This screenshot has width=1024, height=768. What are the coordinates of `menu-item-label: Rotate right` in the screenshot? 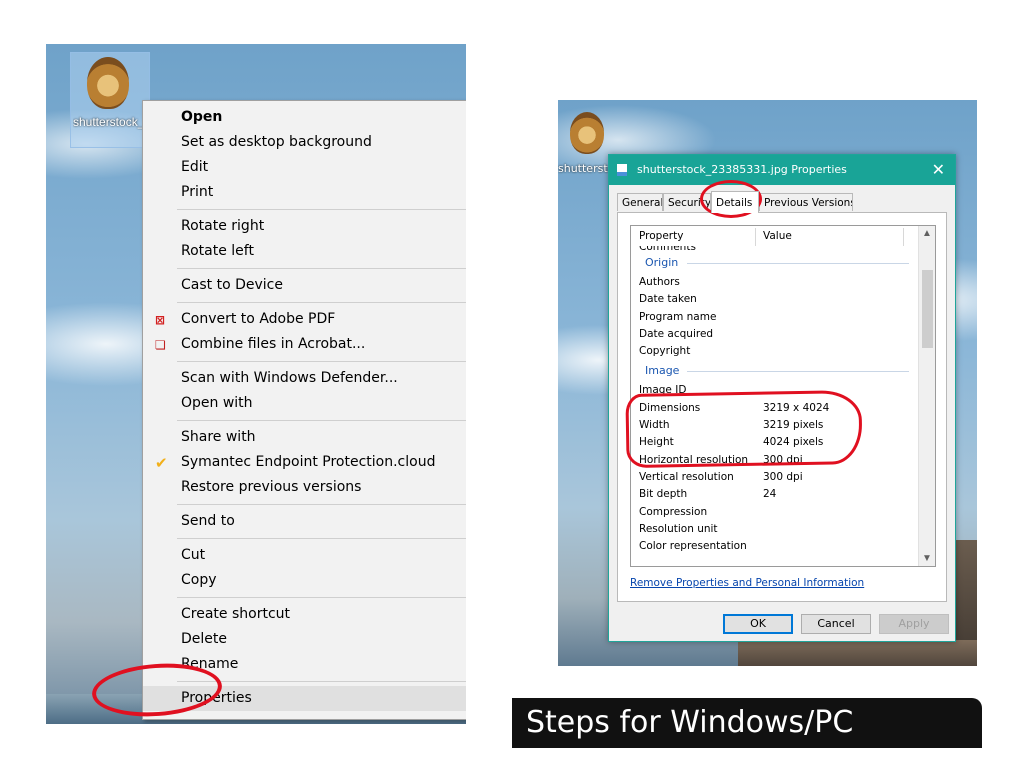 It's located at (223, 226).